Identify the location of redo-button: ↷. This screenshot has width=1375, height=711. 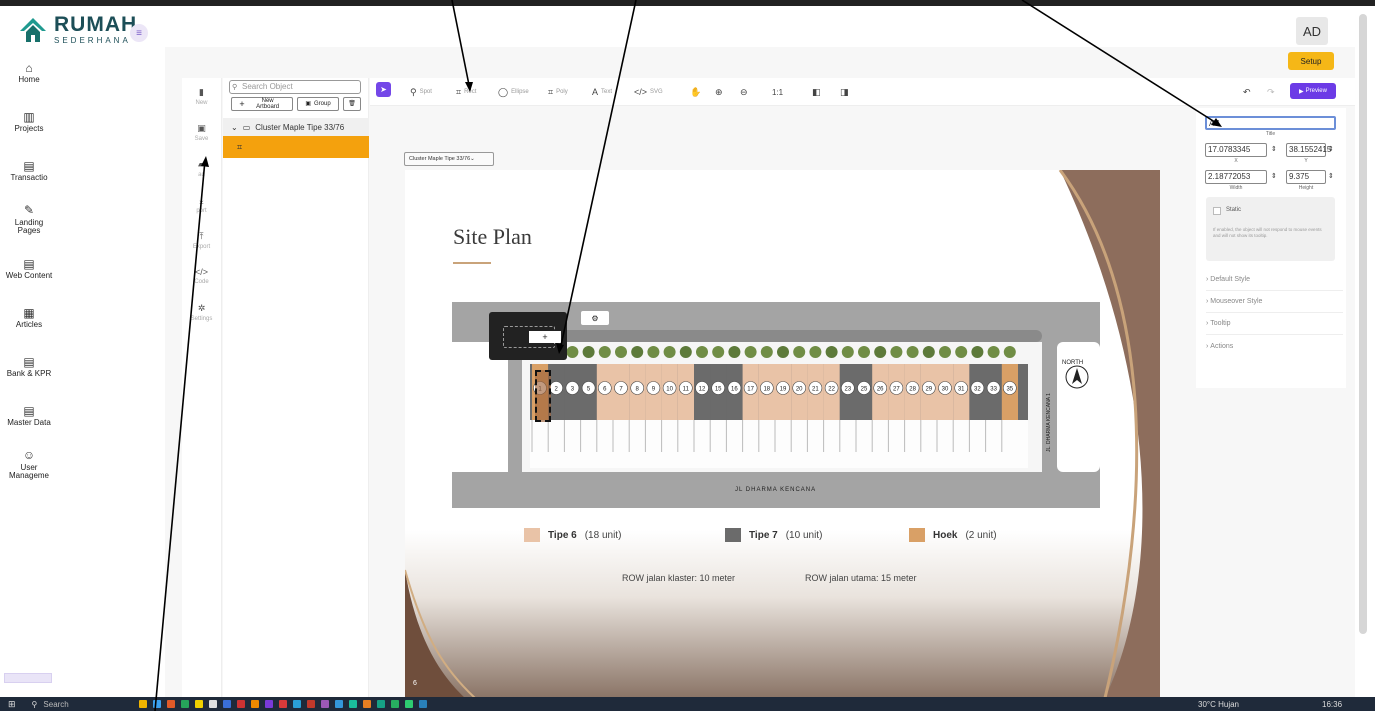
(1271, 92).